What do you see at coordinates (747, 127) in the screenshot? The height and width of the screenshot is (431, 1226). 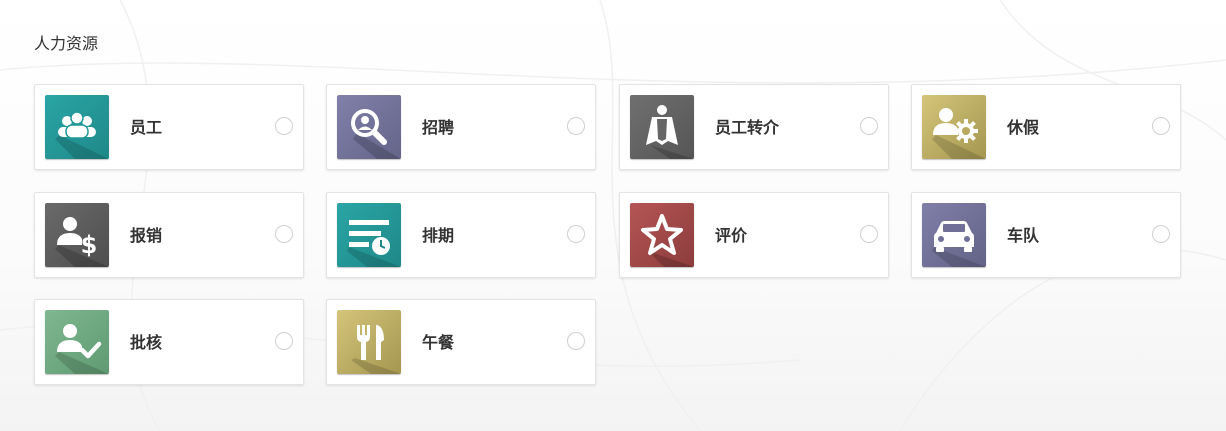 I see `app-label: 员工转介` at bounding box center [747, 127].